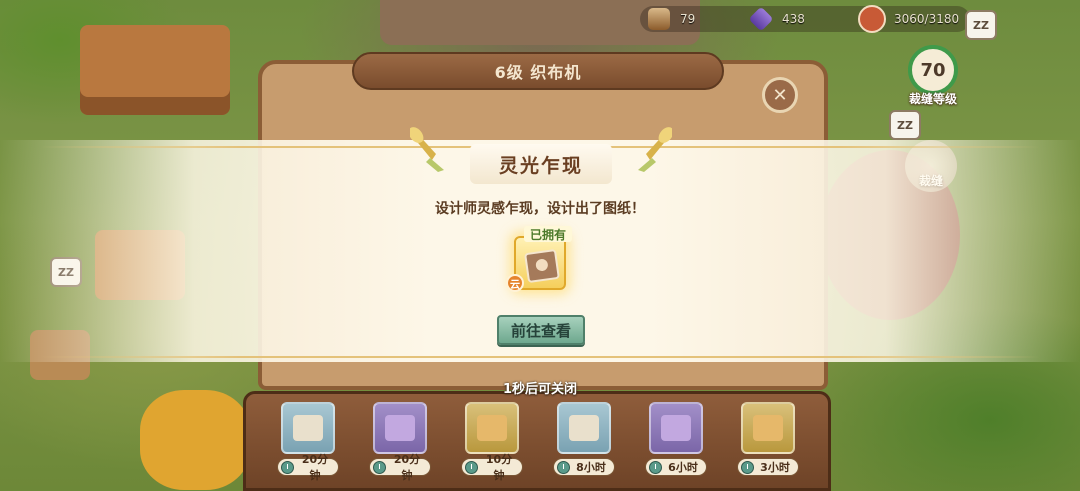 The image size is (1080, 491). Describe the element at coordinates (499, 467) in the screenshot. I see `queue-time-label: 10分钟` at that location.